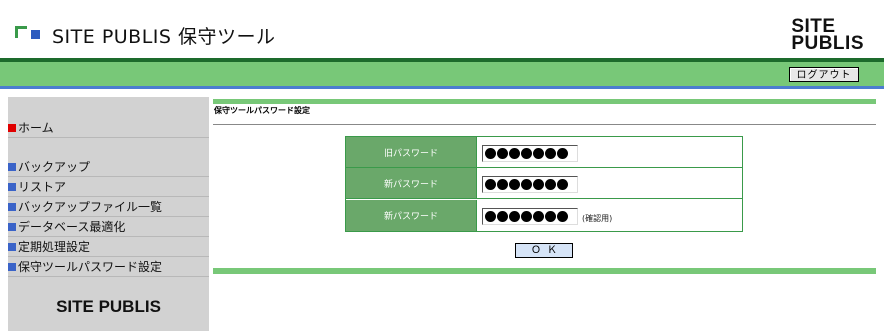  Describe the element at coordinates (108, 128) in the screenshot. I see `sidebar-item-home: ホーム` at that location.